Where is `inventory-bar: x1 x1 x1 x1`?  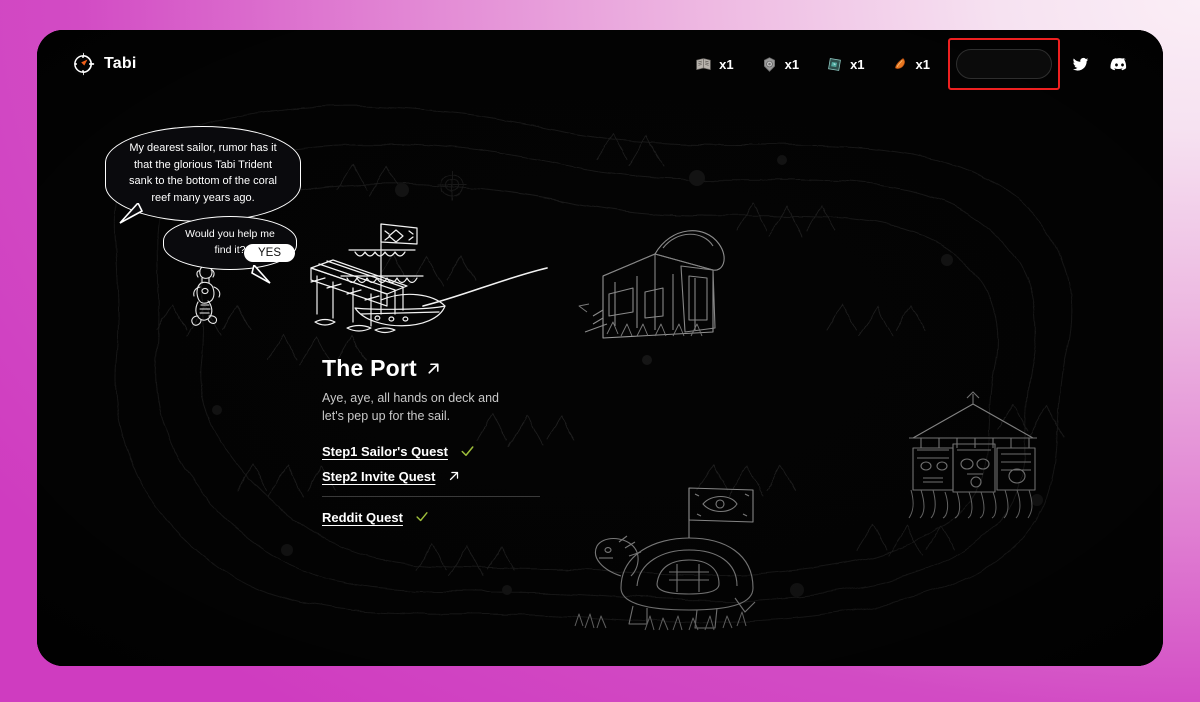 inventory-bar: x1 x1 x1 x1 is located at coordinates (812, 64).